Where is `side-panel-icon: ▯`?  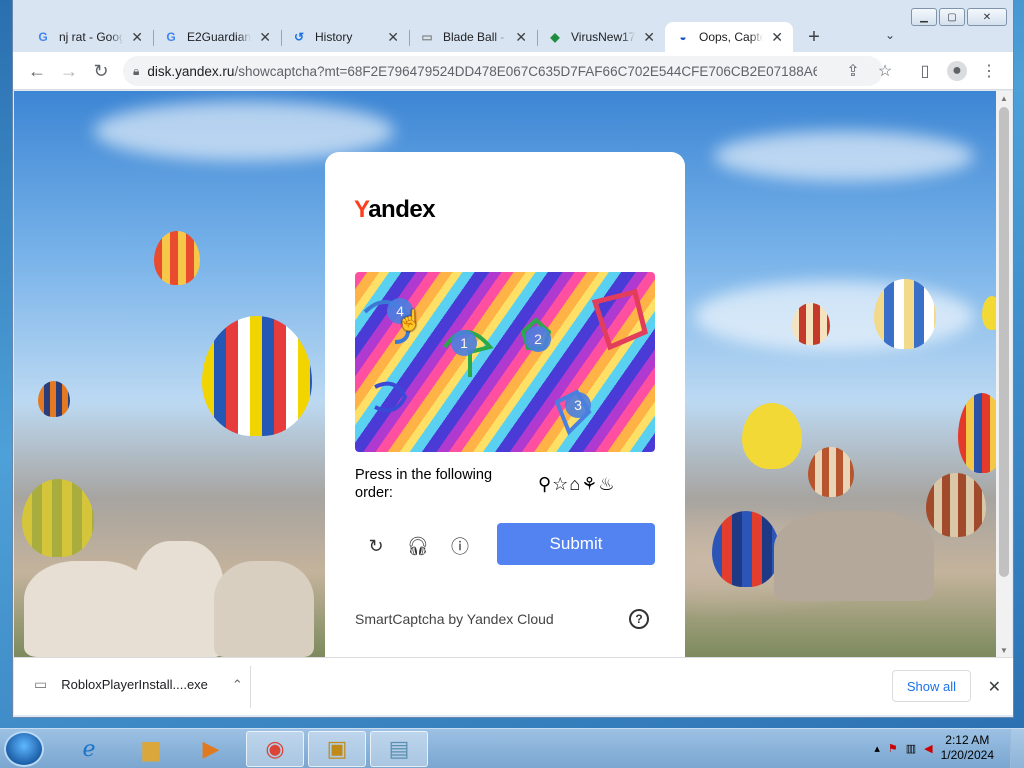 side-panel-icon: ▯ is located at coordinates (925, 71).